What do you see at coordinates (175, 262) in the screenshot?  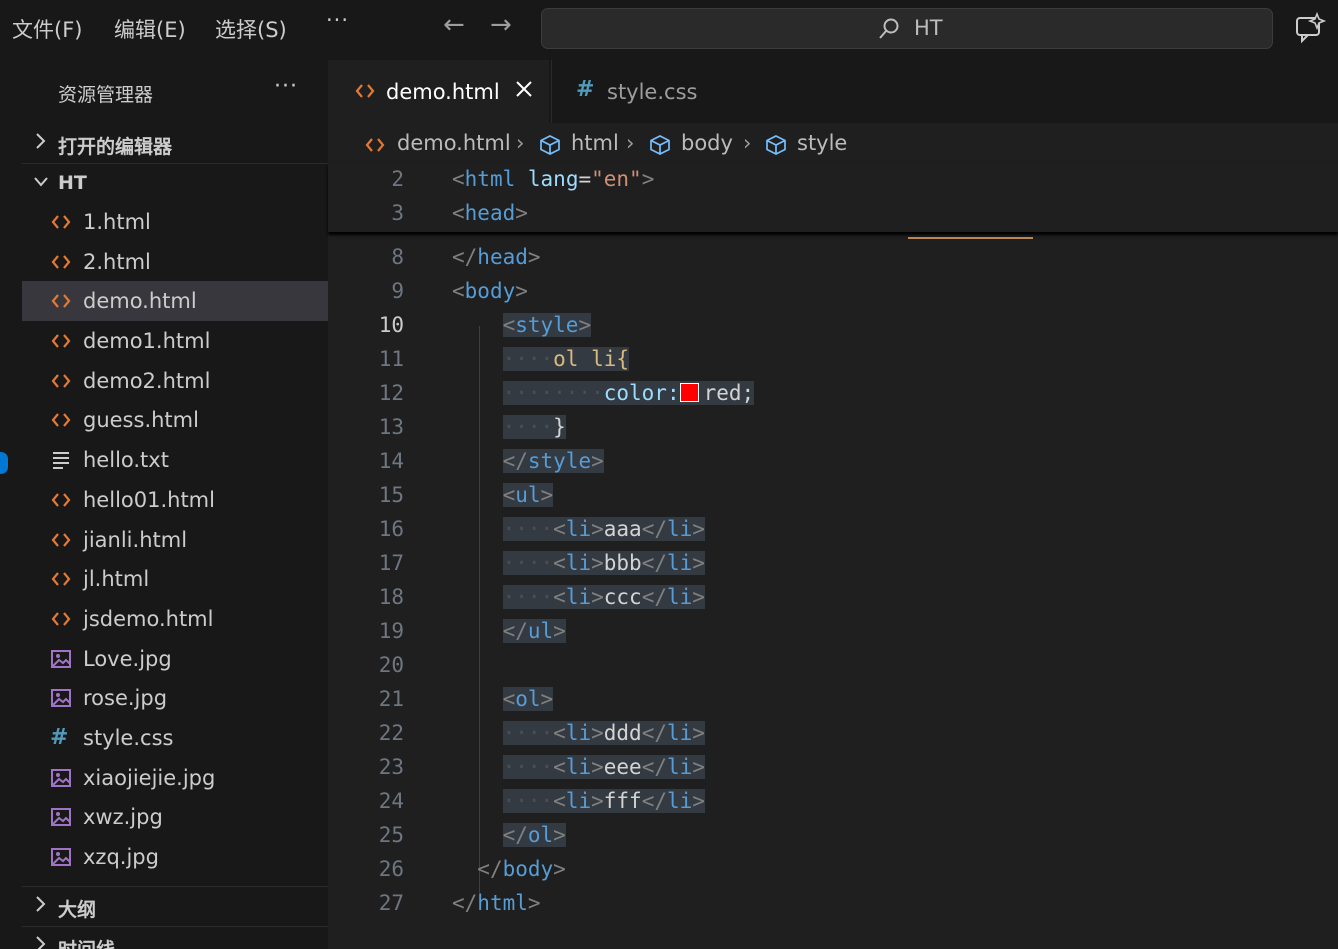 I see `file-item: 2.html` at bounding box center [175, 262].